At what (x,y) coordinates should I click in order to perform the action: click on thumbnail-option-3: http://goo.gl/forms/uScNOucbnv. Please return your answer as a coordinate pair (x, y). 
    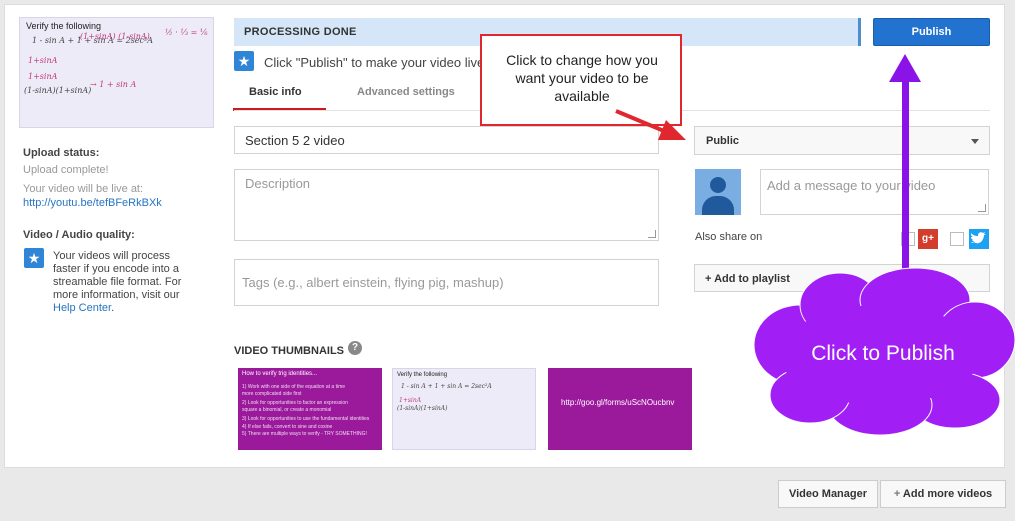
    Looking at the image, I should click on (620, 409).